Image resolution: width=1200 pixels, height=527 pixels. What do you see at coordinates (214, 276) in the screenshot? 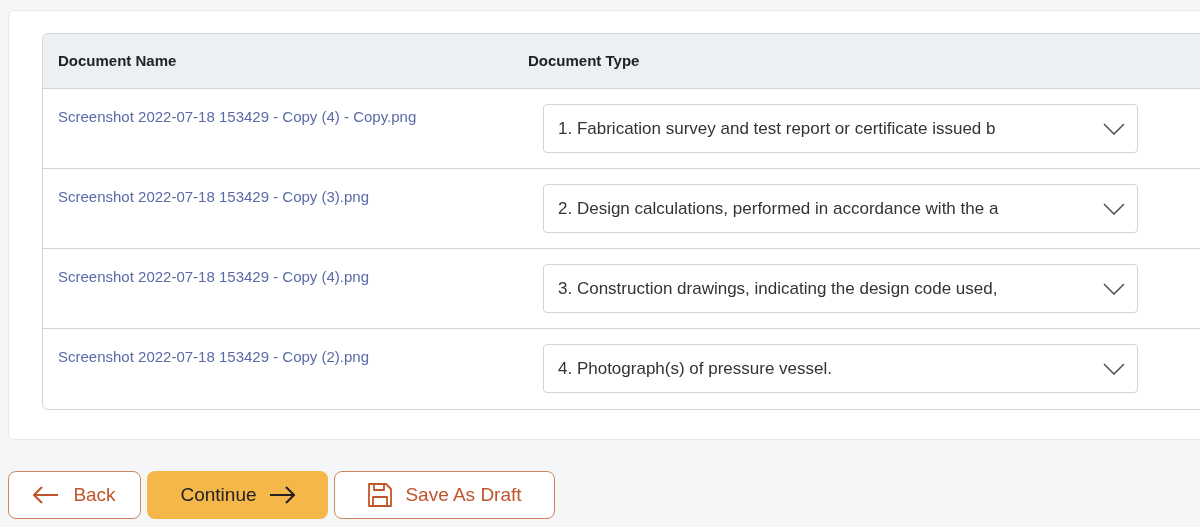
I see `document-link: Screenshot 2022-07-18 153429 - Copy (4).png` at bounding box center [214, 276].